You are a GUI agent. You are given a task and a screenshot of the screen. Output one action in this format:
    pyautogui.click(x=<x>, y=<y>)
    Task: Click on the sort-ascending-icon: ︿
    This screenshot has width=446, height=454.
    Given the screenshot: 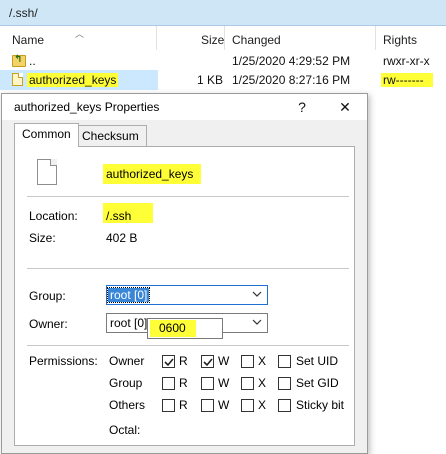 What is the action you would take?
    pyautogui.click(x=80, y=34)
    